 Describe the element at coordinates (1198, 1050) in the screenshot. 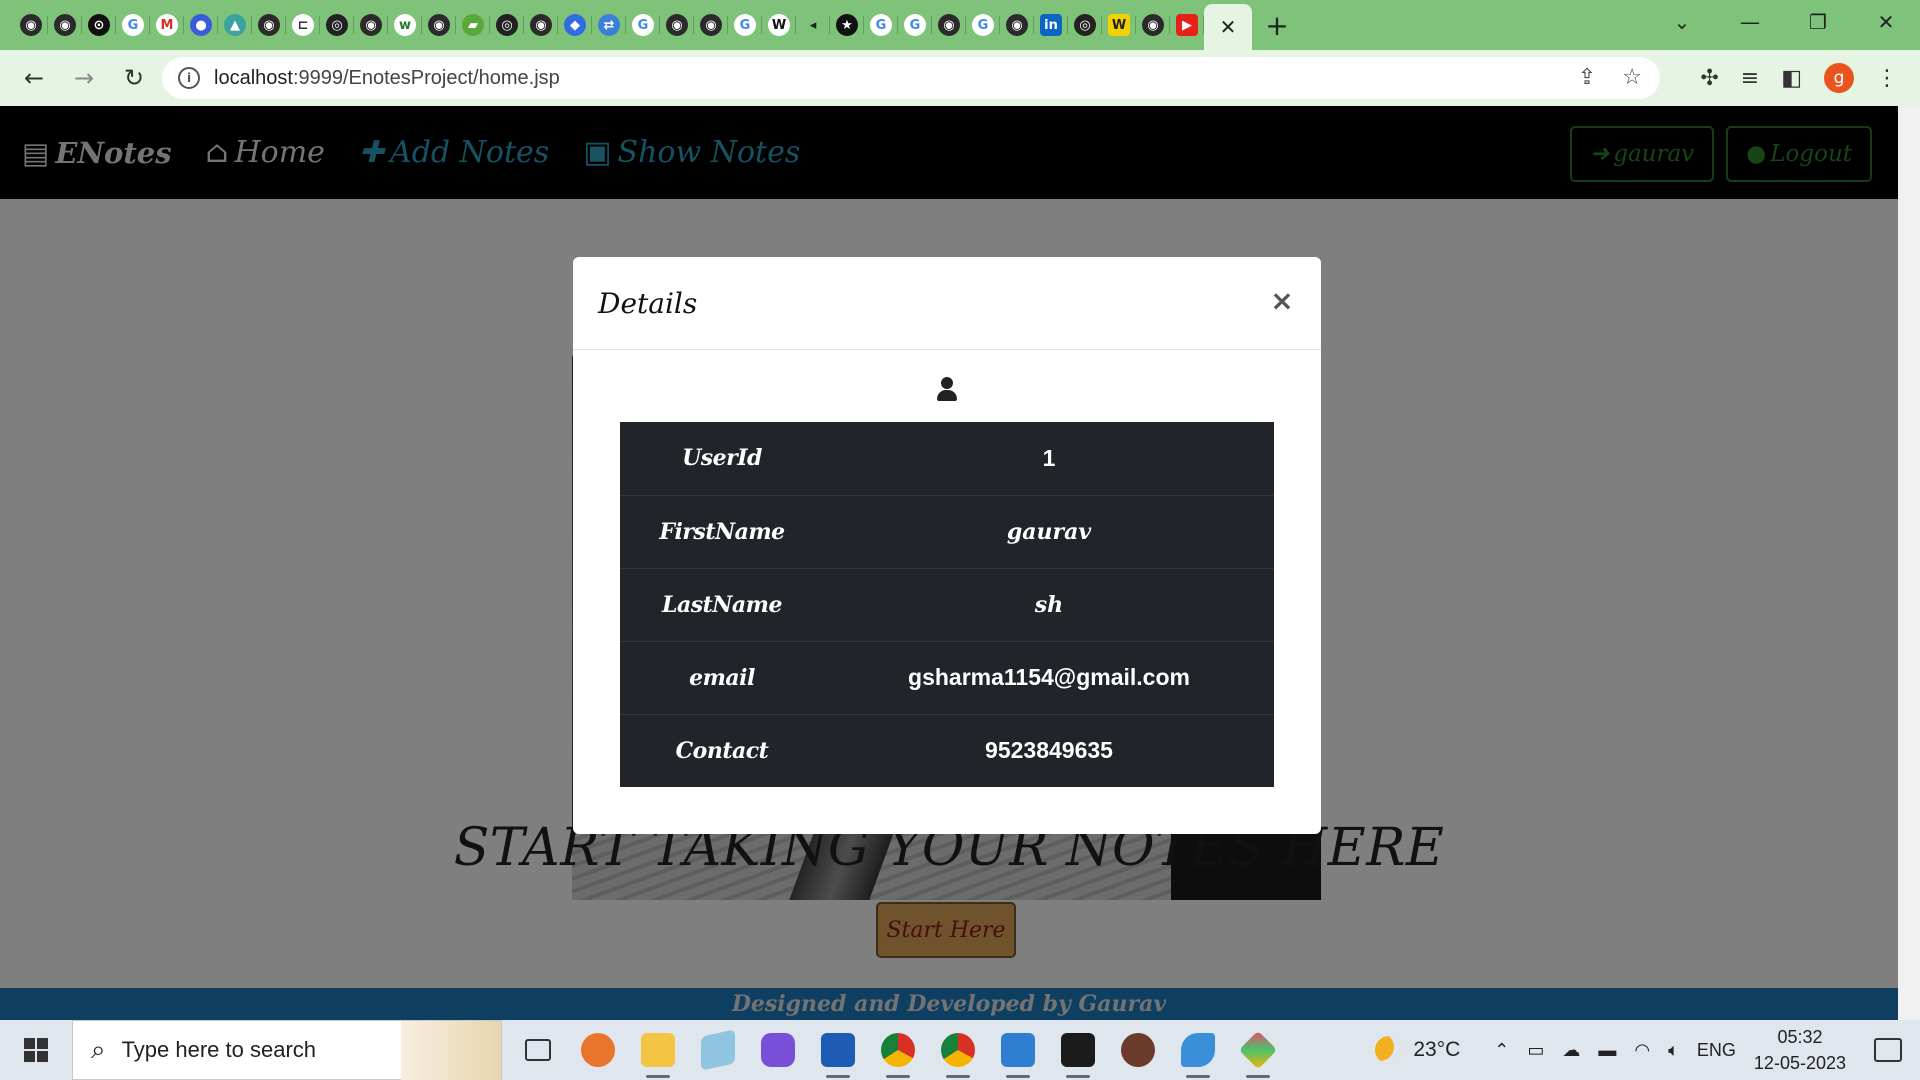

I see `dolphin-app-icon` at that location.